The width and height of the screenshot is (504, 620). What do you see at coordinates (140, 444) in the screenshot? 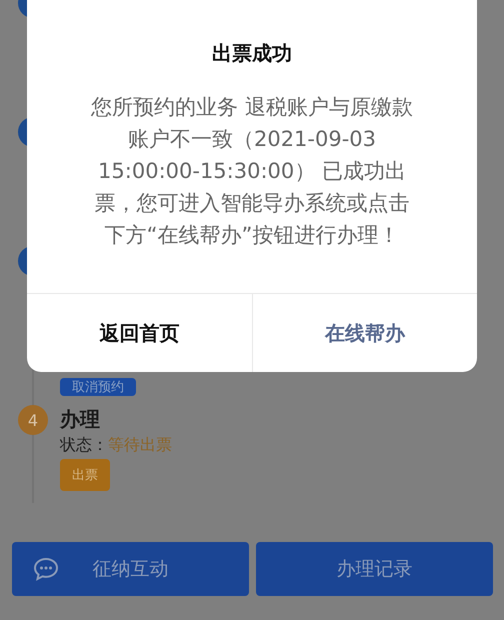
I see `status-value: 等待出票` at bounding box center [140, 444].